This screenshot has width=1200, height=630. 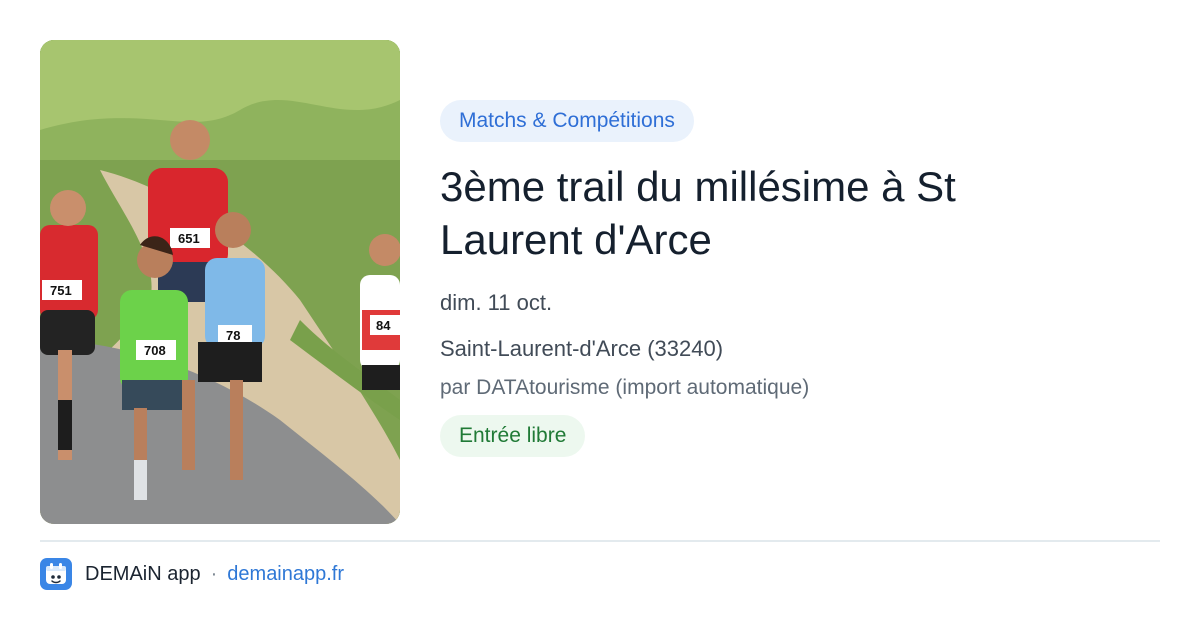 What do you see at coordinates (582, 348) in the screenshot?
I see `event-location: Saint-Laurent-d'Arce (33240)` at bounding box center [582, 348].